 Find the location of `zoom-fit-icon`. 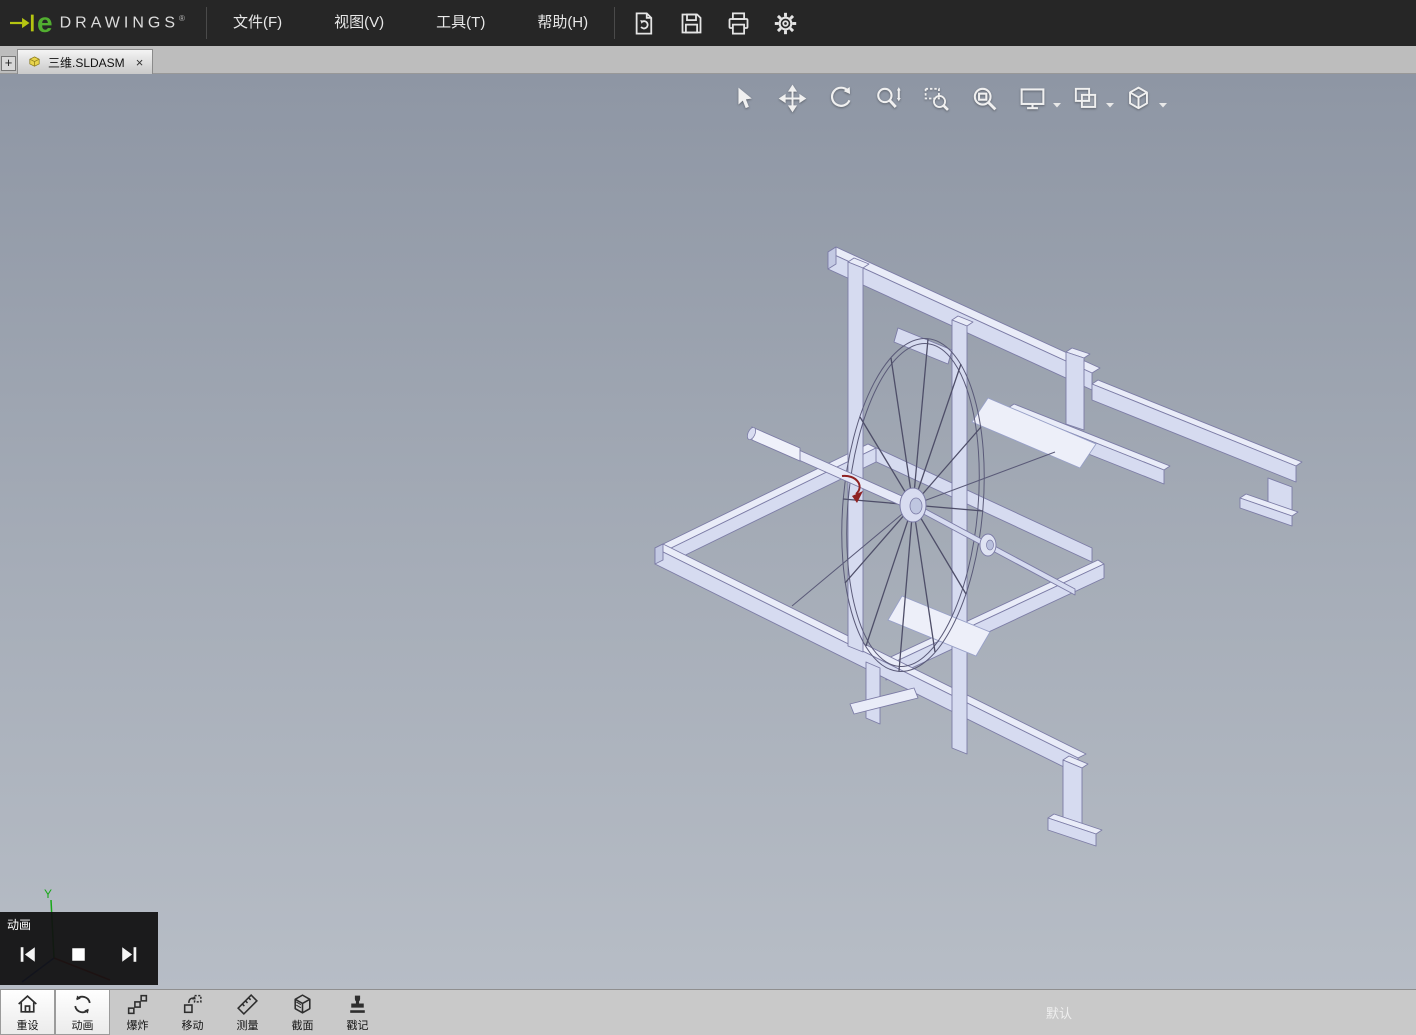

zoom-fit-icon is located at coordinates (984, 98).